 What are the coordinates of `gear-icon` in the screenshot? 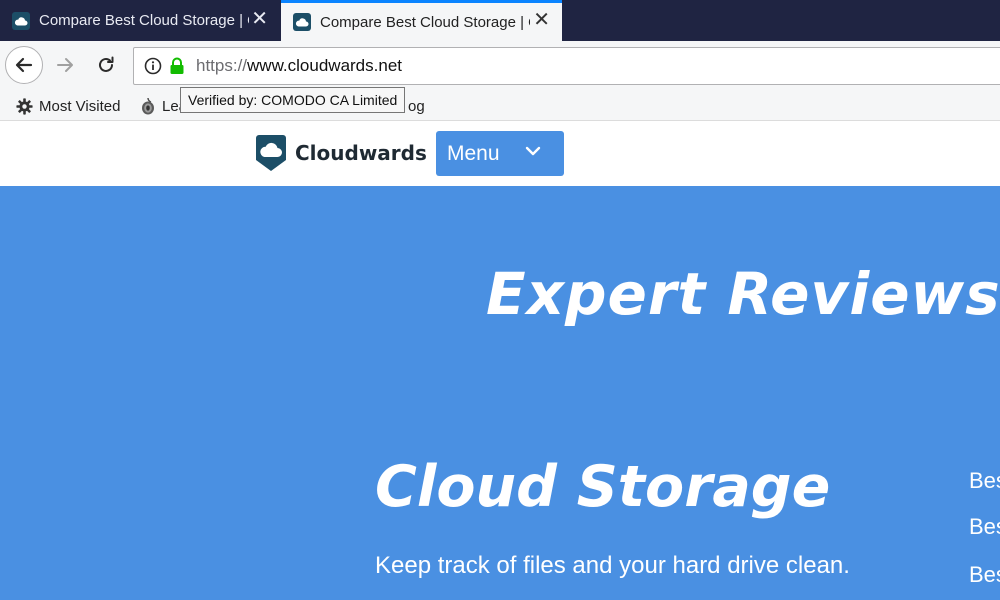 It's located at (24, 106).